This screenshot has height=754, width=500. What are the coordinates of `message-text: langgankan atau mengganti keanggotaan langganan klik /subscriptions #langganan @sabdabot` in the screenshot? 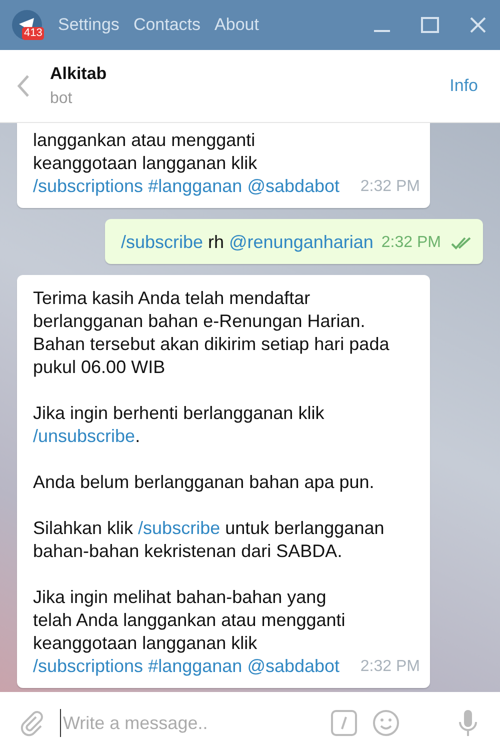 It's located at (187, 163).